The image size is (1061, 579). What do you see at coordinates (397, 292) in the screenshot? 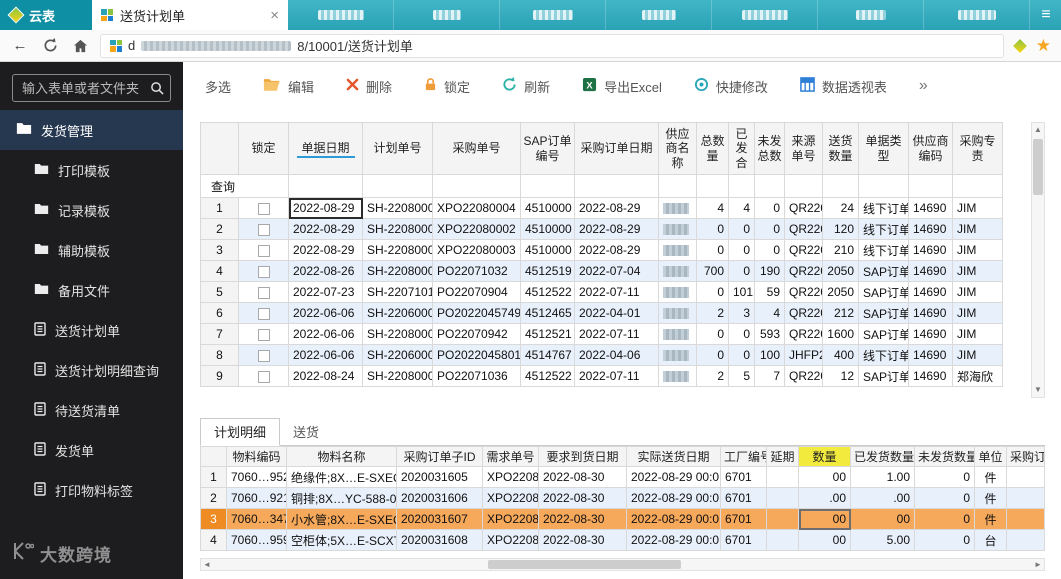
I see `plan-no-cell: SH-2207101` at bounding box center [397, 292].